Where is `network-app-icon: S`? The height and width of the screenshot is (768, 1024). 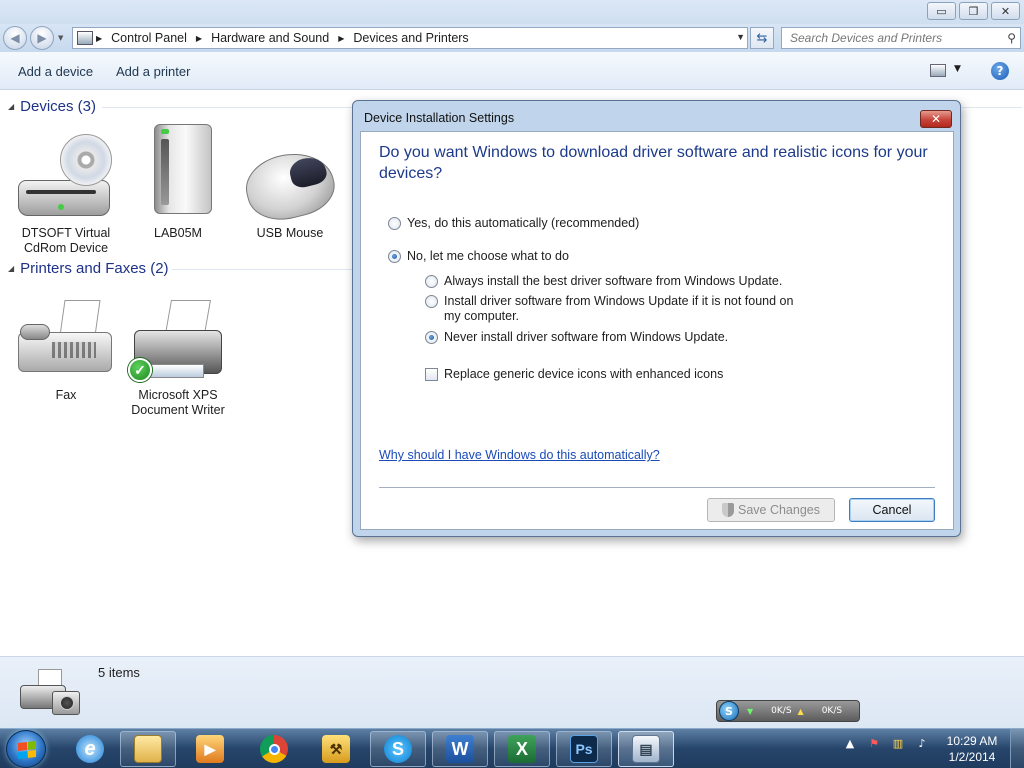
network-app-icon: S is located at coordinates (729, 711).